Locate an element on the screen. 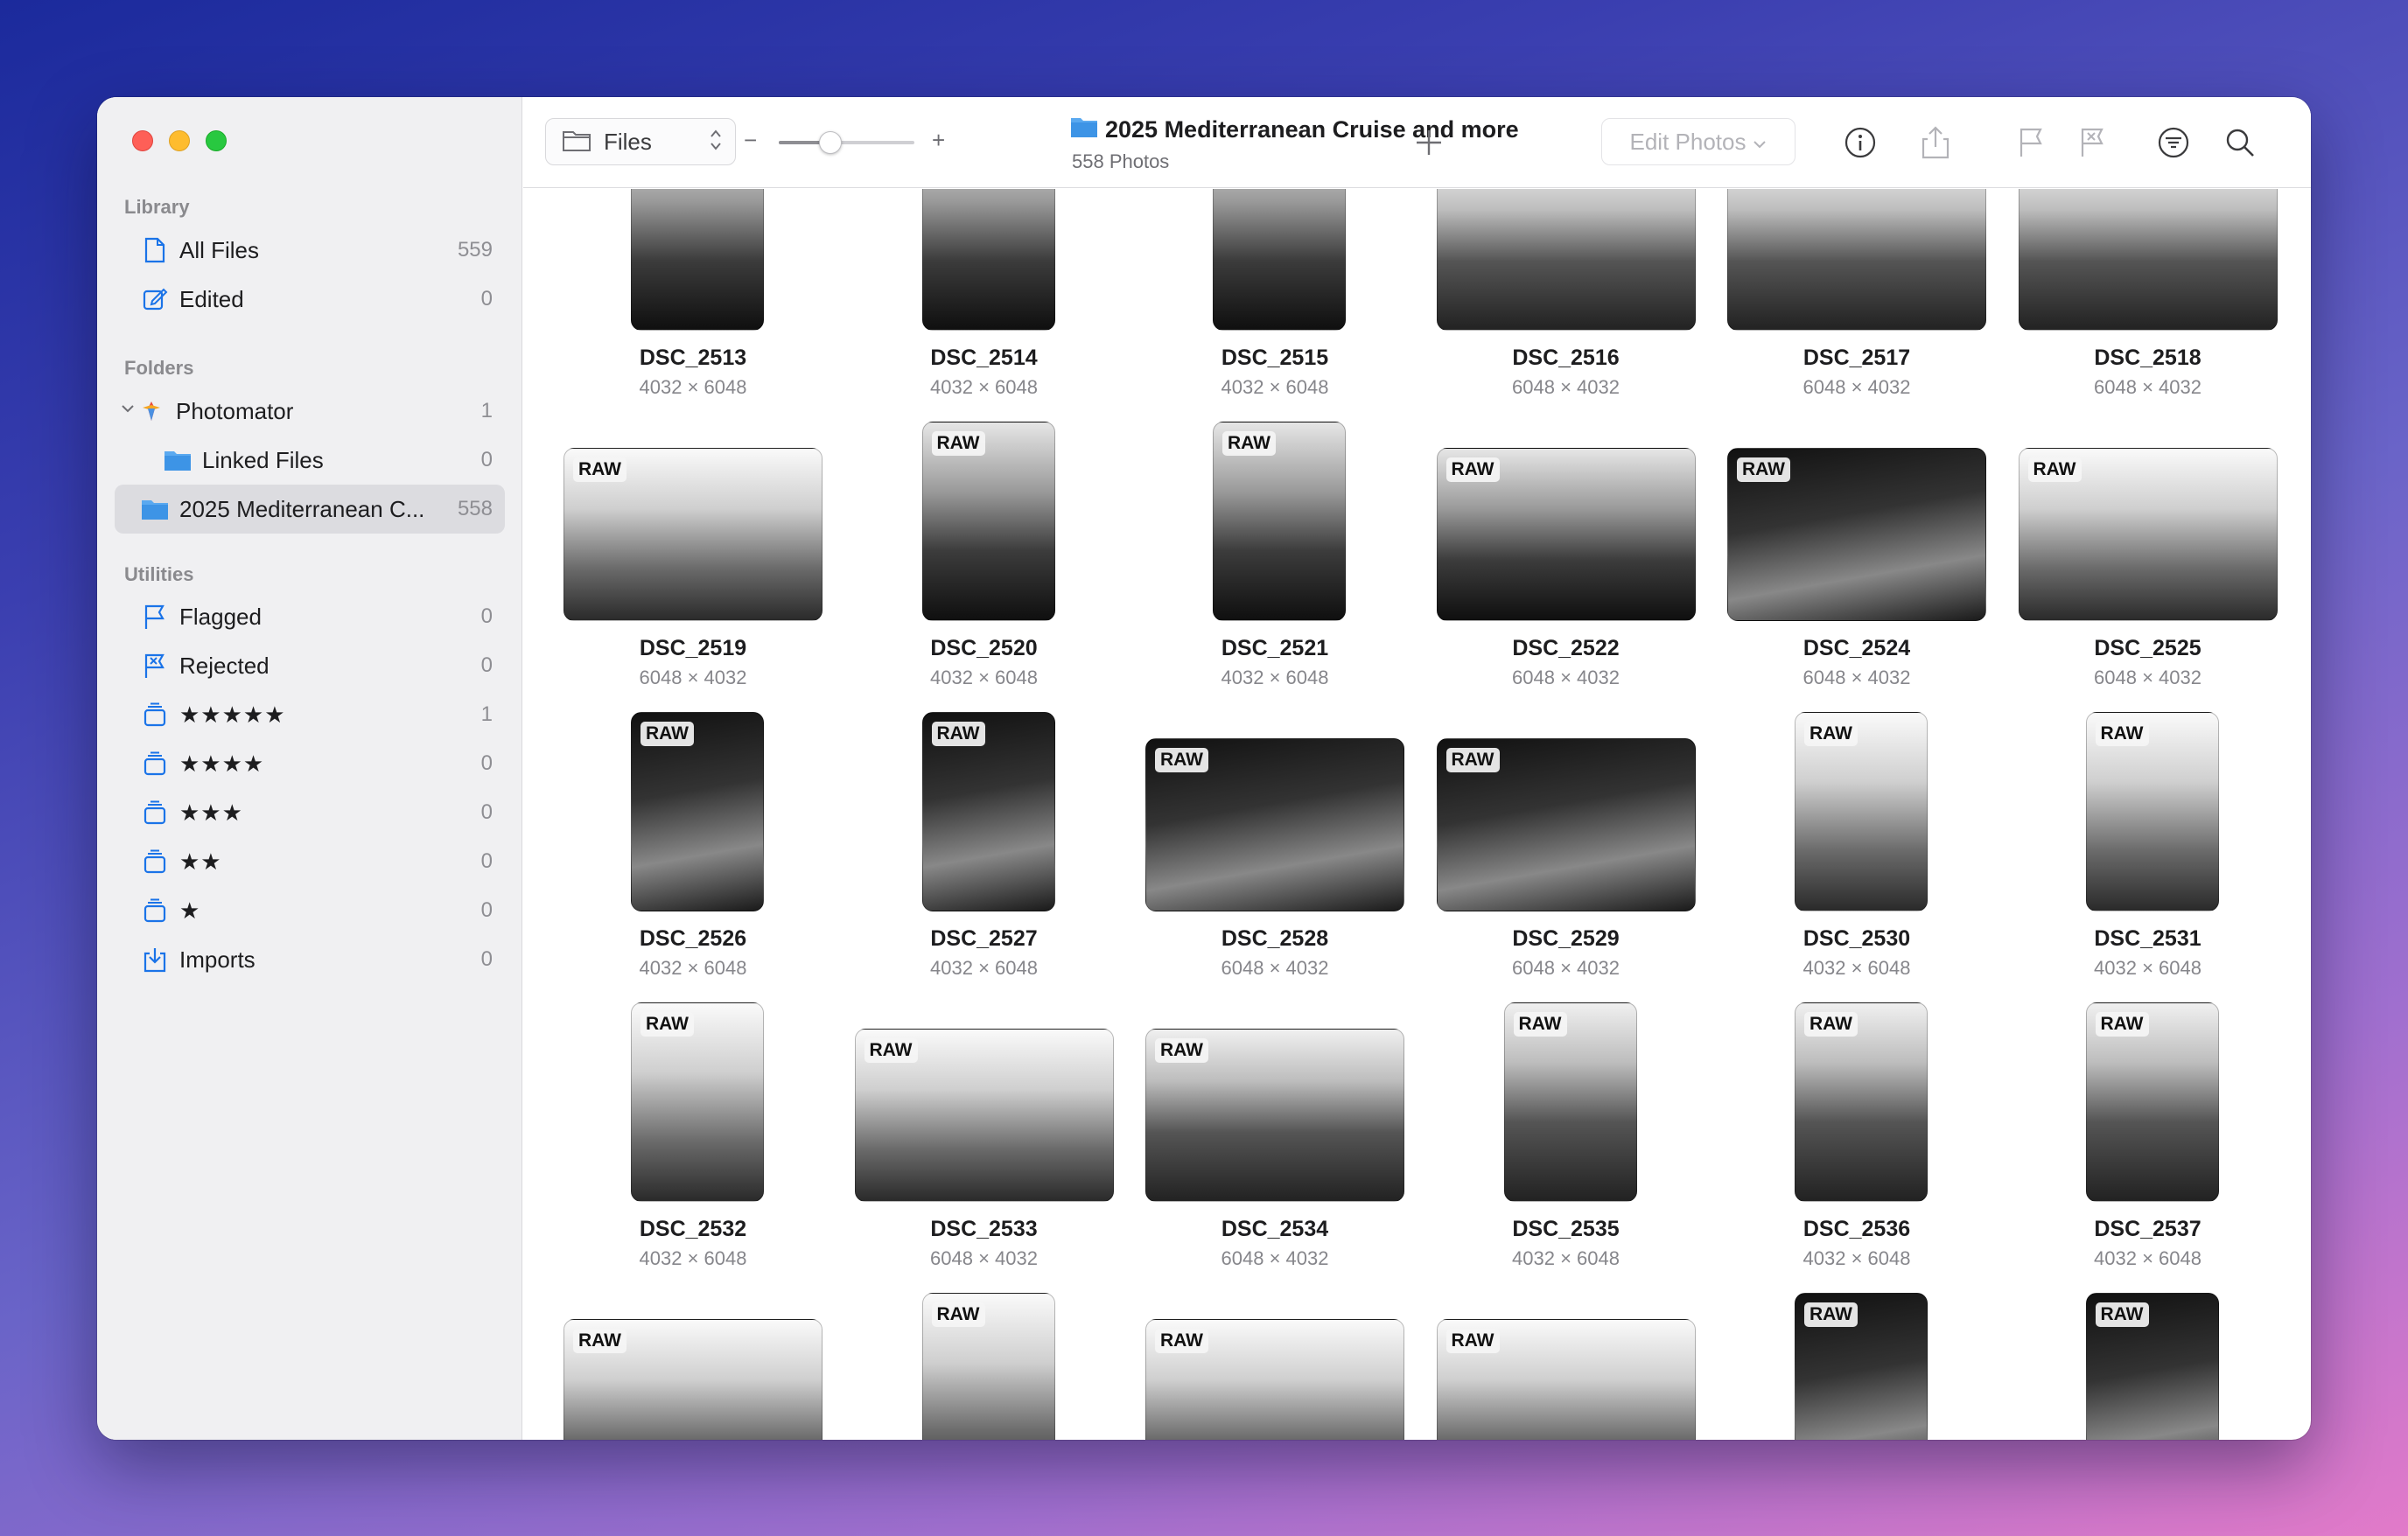 The image size is (2408, 1536). chevron-up-down-icon is located at coordinates (716, 142).